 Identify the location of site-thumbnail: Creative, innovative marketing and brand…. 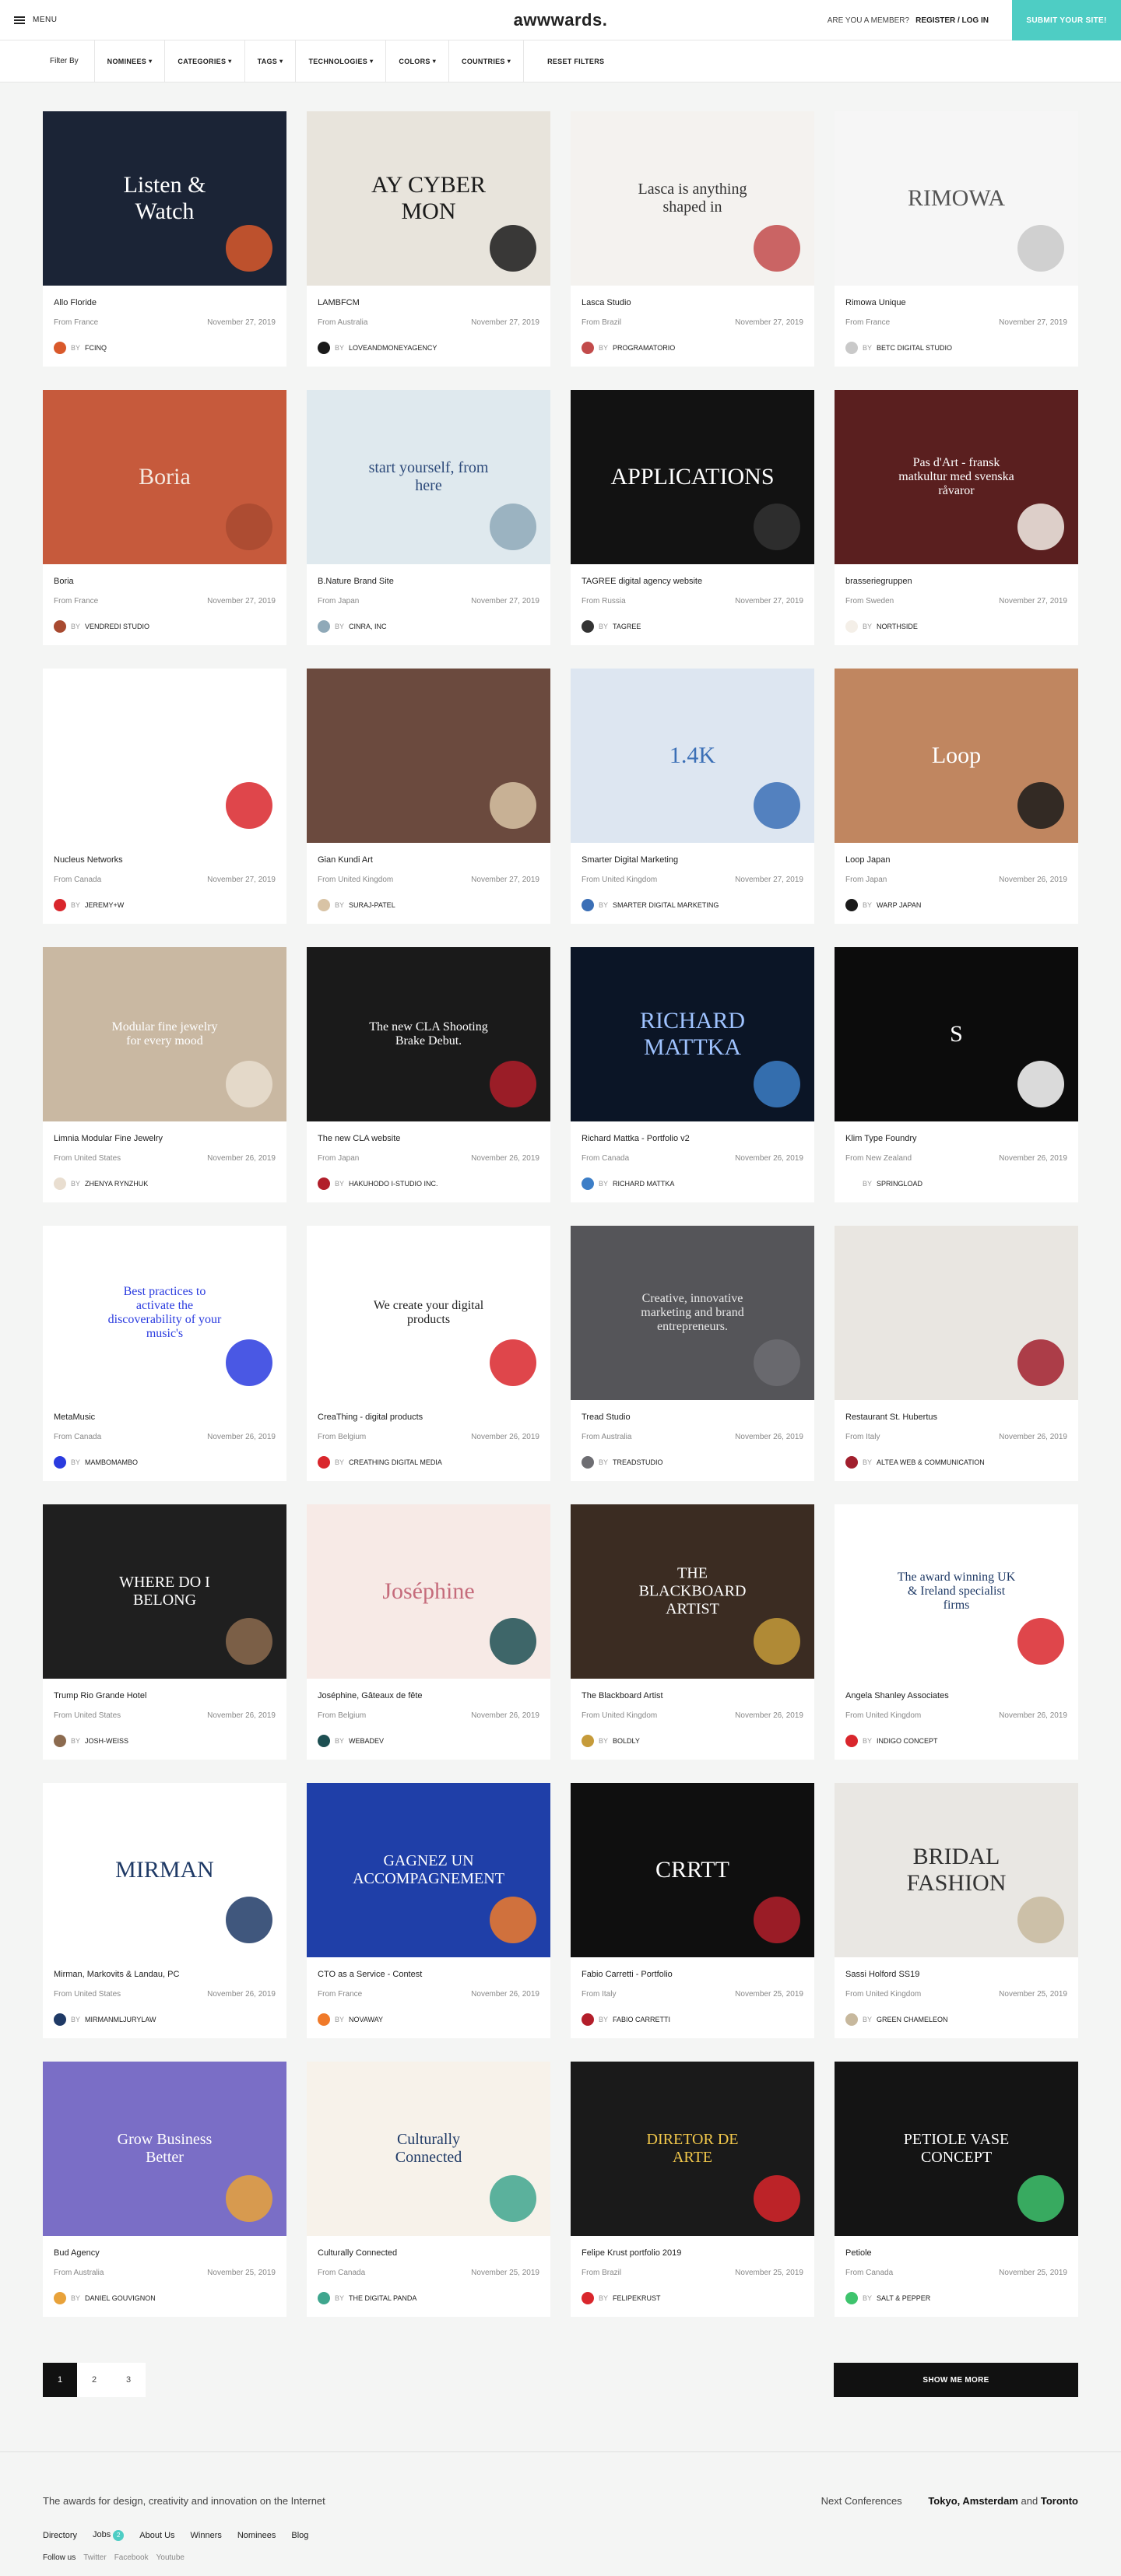
(692, 1313).